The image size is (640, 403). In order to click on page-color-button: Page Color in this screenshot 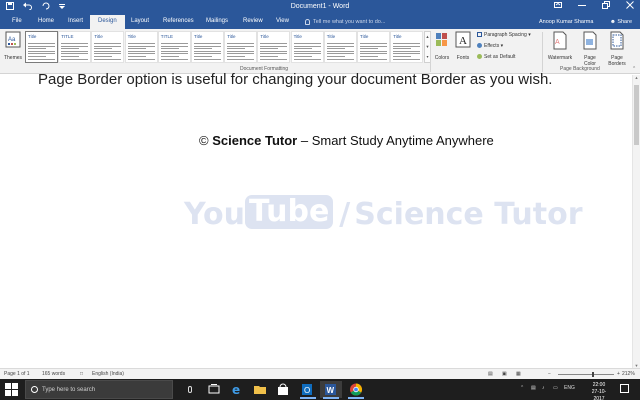, I will do `click(590, 49)`.